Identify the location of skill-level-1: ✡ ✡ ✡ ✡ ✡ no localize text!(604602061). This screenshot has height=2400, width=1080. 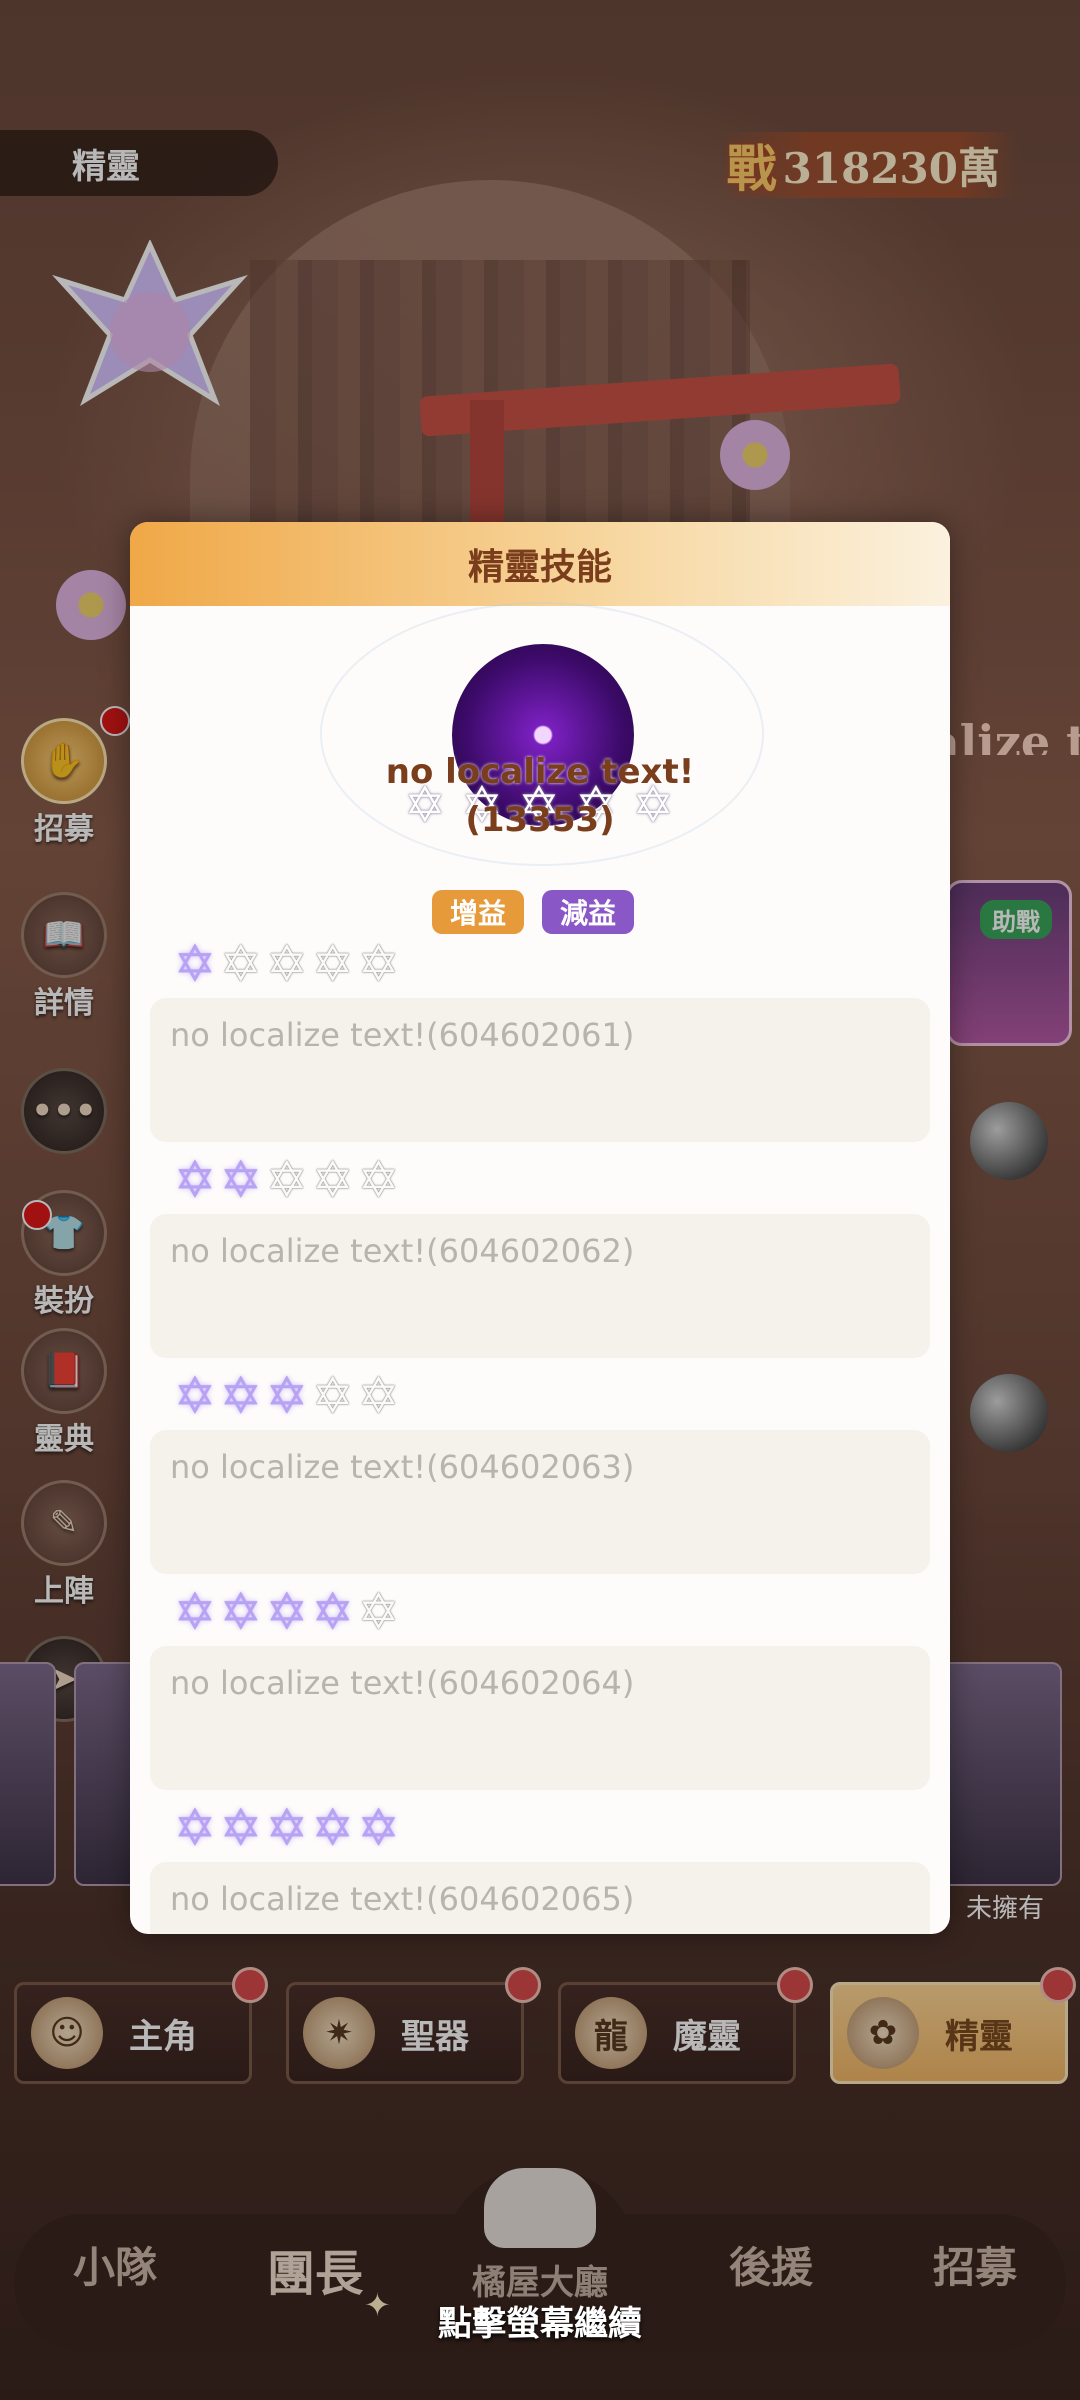
(540, 1038).